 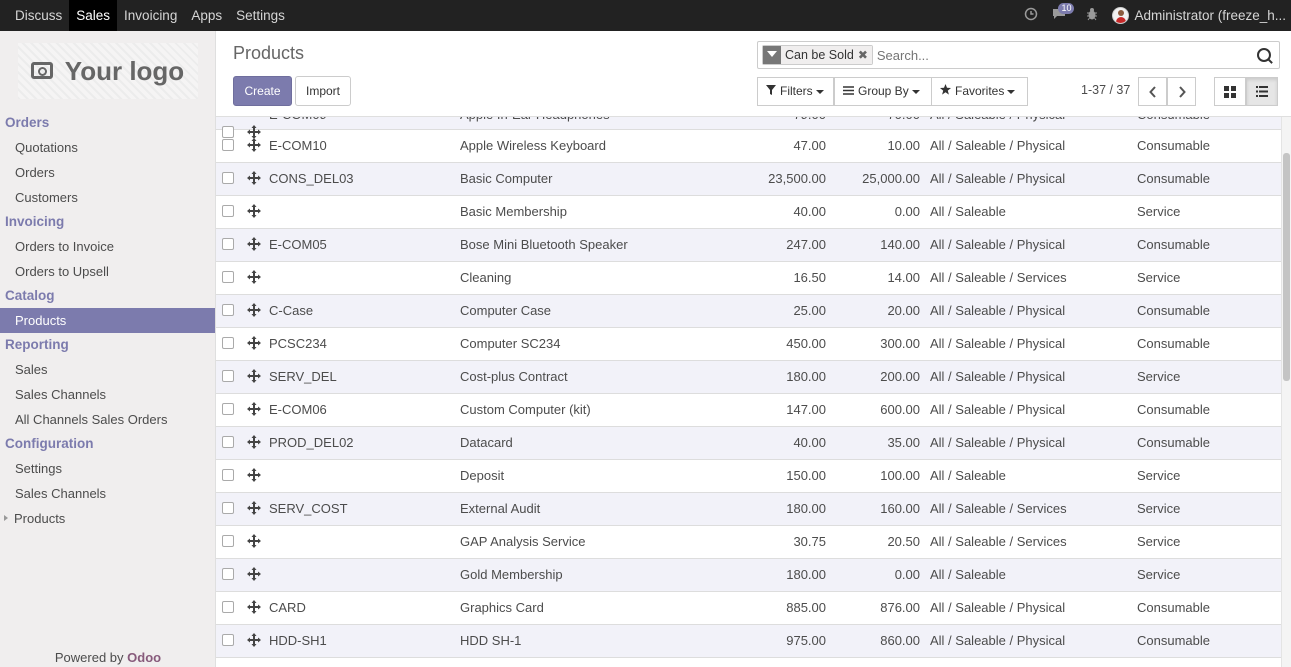 What do you see at coordinates (1181, 91) in the screenshot?
I see `pager-next-button` at bounding box center [1181, 91].